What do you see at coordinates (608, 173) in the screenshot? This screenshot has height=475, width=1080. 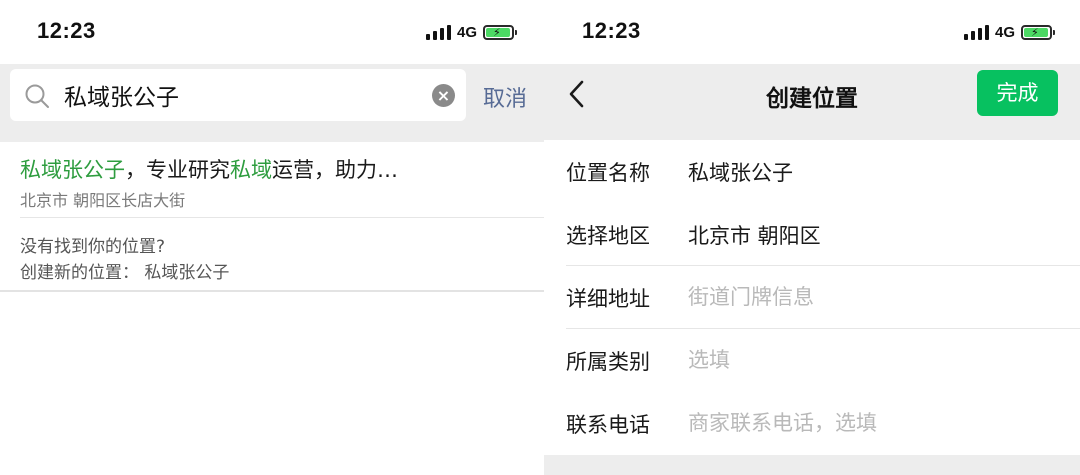 I see `name-label: 位置名称` at bounding box center [608, 173].